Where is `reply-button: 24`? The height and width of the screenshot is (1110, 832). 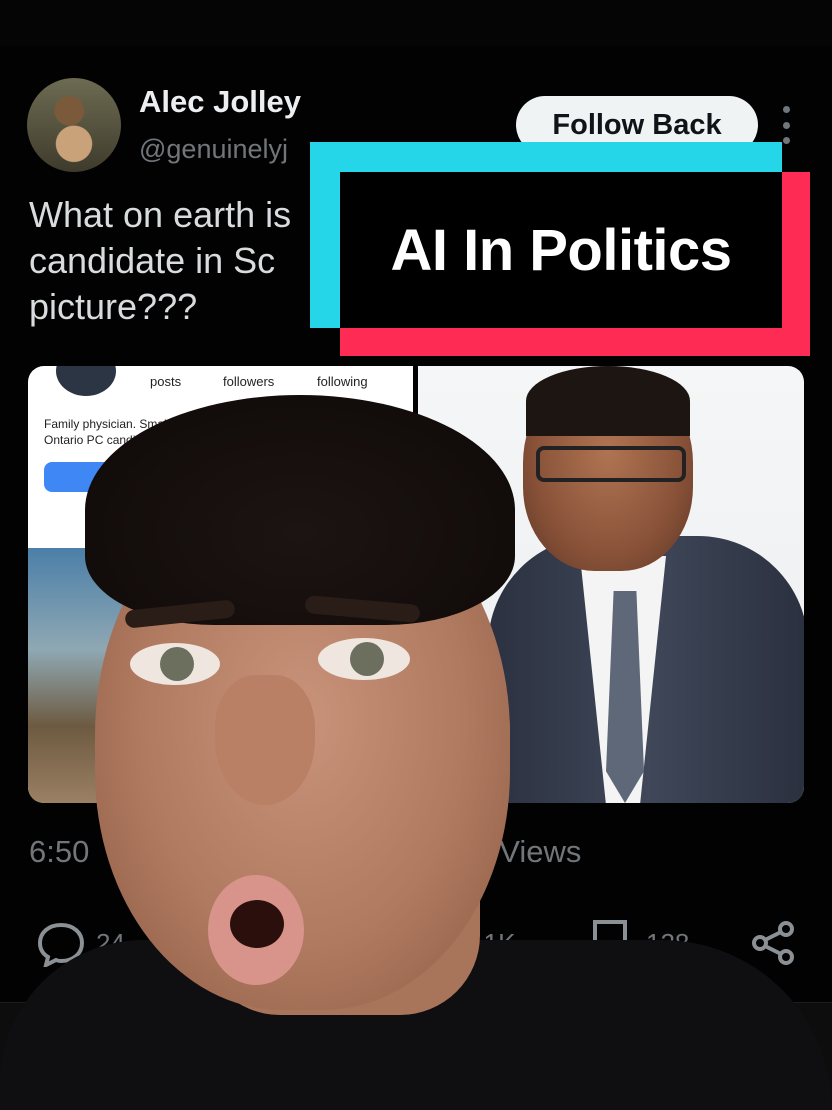 reply-button: 24 is located at coordinates (80, 943).